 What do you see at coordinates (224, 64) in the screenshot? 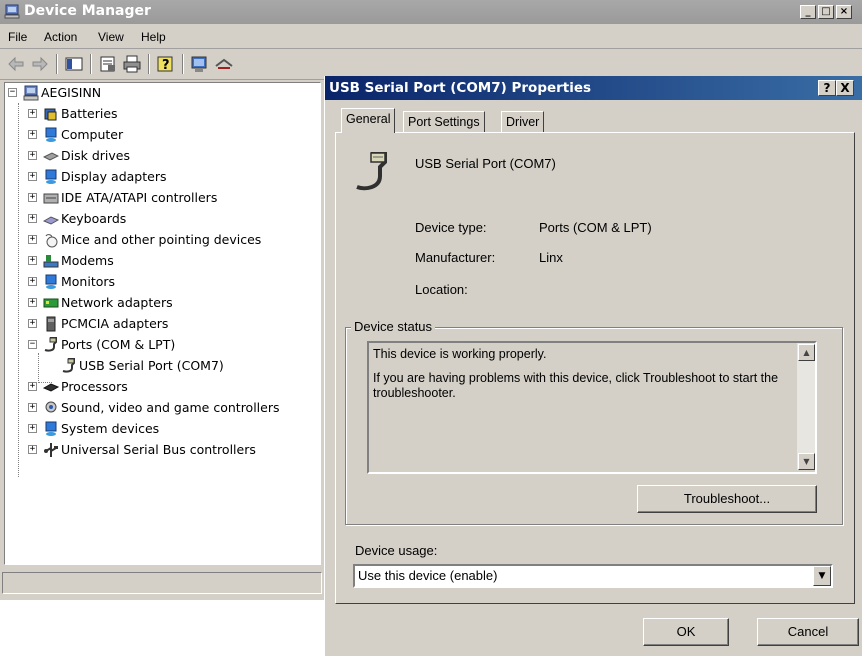
I see `uninstall-icon` at bounding box center [224, 64].